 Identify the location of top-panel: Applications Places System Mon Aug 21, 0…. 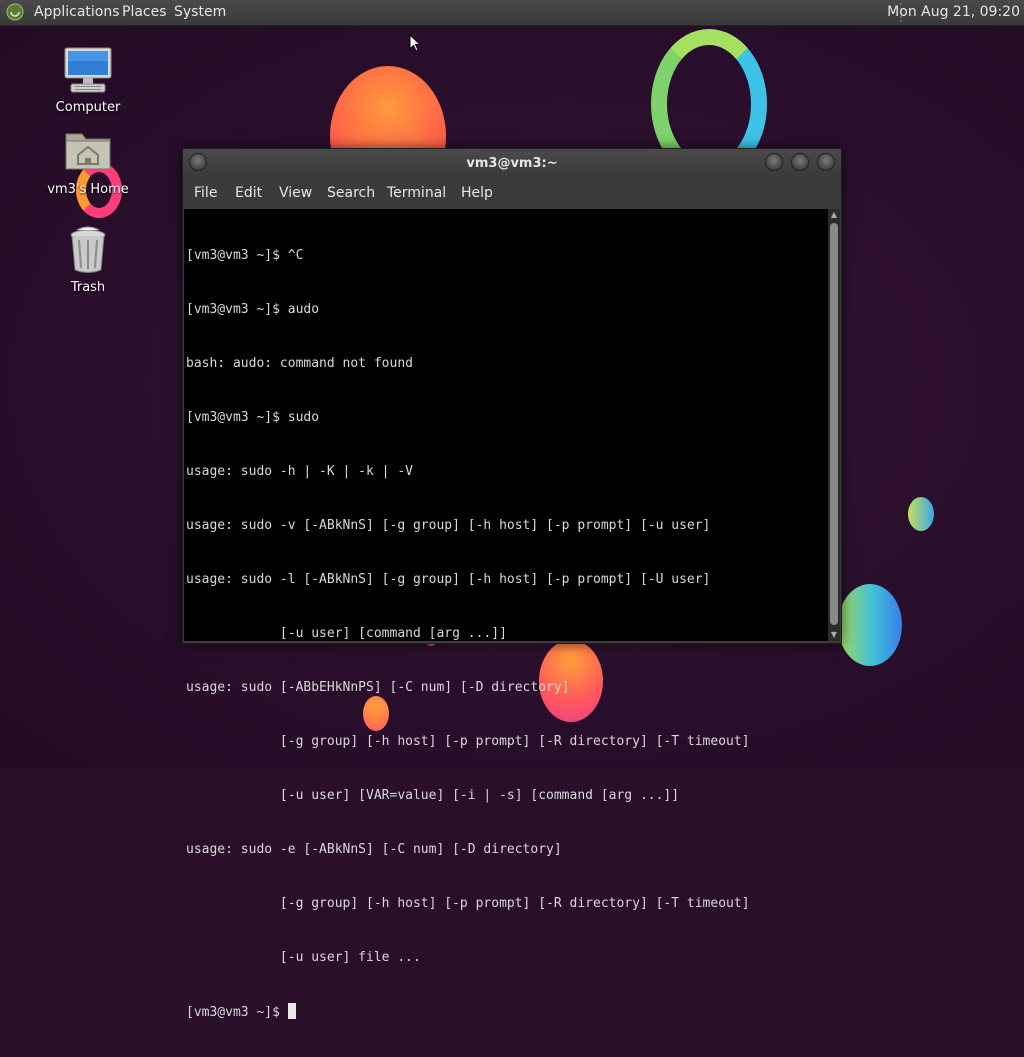
(512, 13).